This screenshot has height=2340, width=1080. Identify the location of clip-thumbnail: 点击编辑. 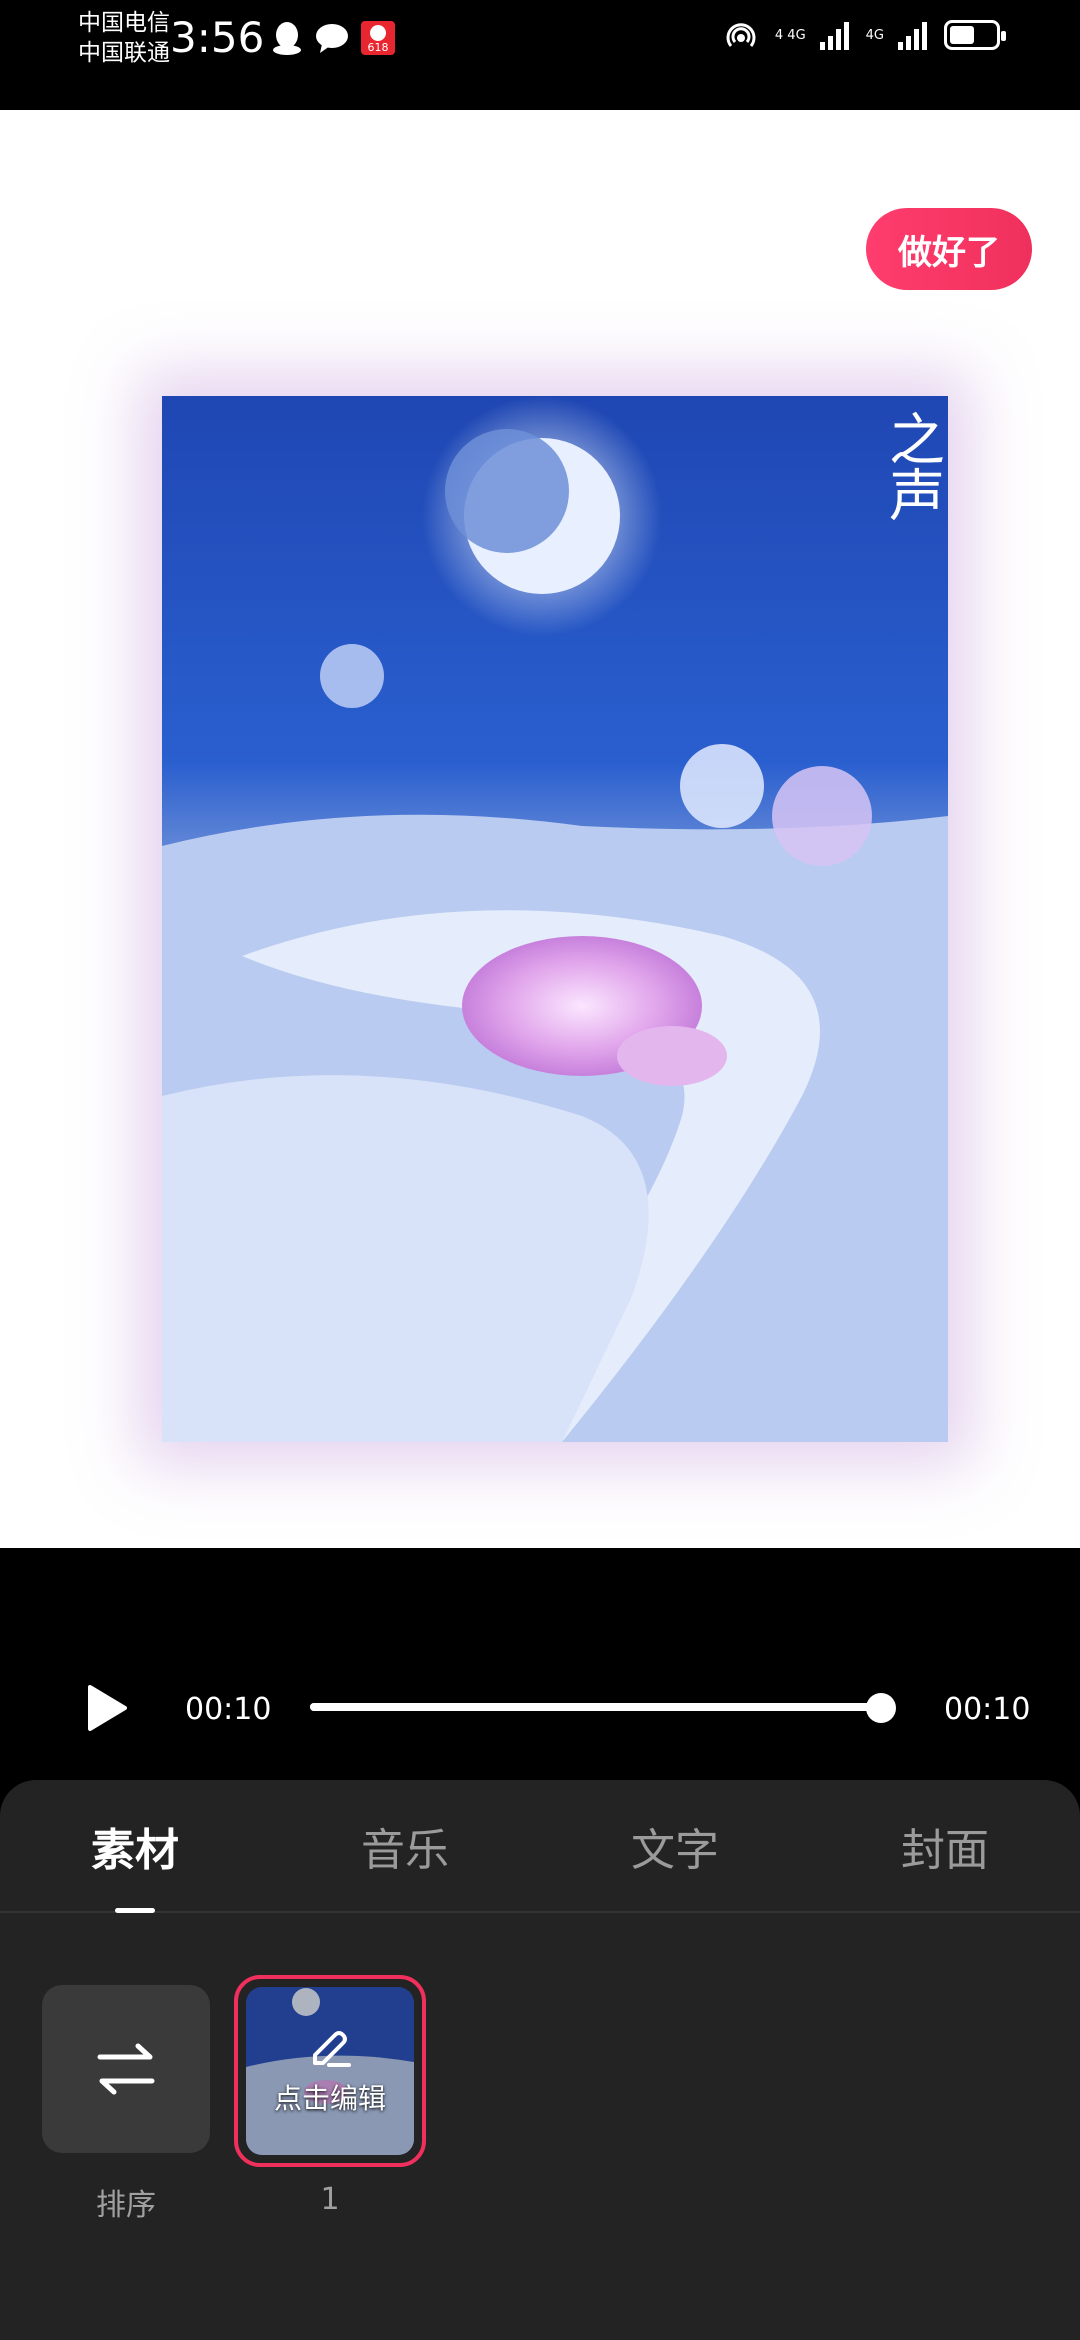
(330, 2071).